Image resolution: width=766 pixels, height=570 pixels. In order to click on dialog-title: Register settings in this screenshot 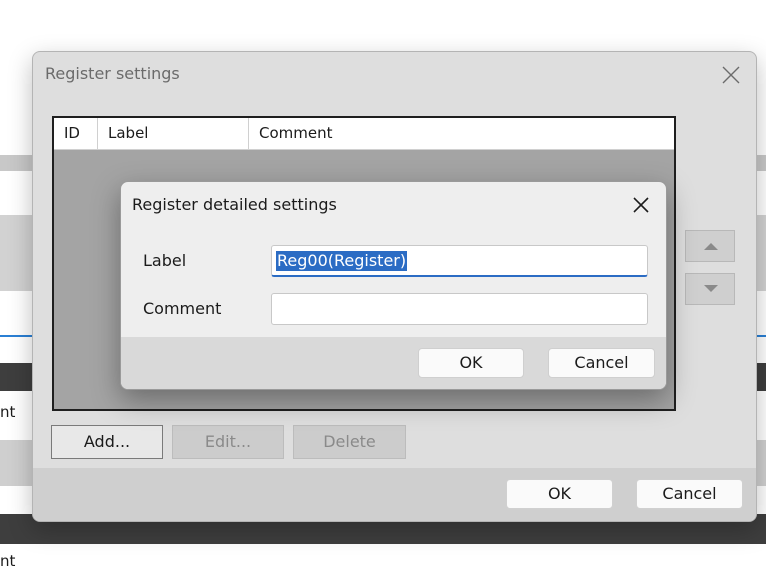, I will do `click(112, 73)`.